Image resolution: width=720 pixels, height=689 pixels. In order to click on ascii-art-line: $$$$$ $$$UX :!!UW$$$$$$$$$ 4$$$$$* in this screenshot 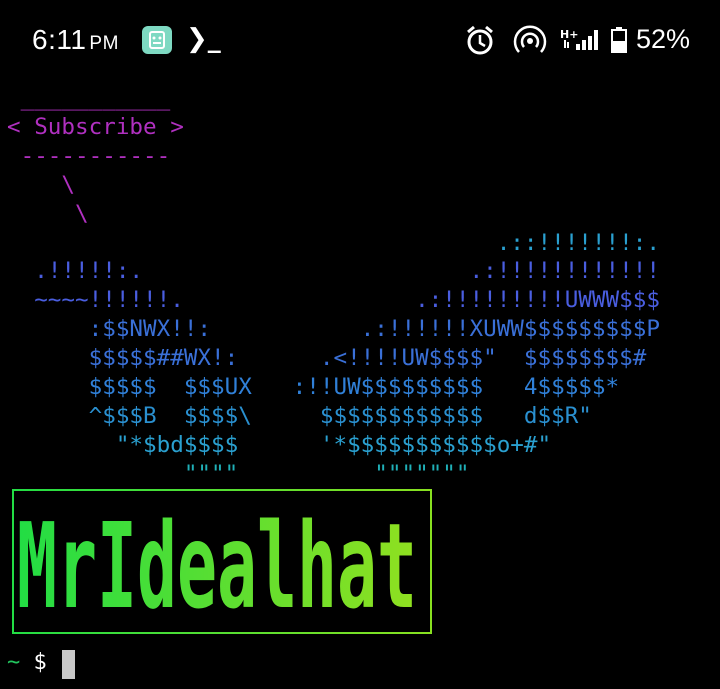, I will do `click(313, 387)`.